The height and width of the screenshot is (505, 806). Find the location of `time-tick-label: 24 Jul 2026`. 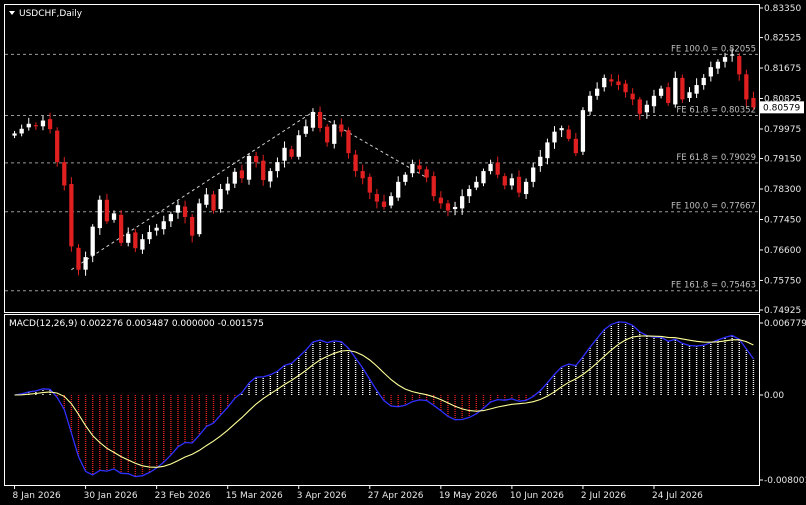

time-tick-label: 24 Jul 2026 is located at coordinates (677, 496).